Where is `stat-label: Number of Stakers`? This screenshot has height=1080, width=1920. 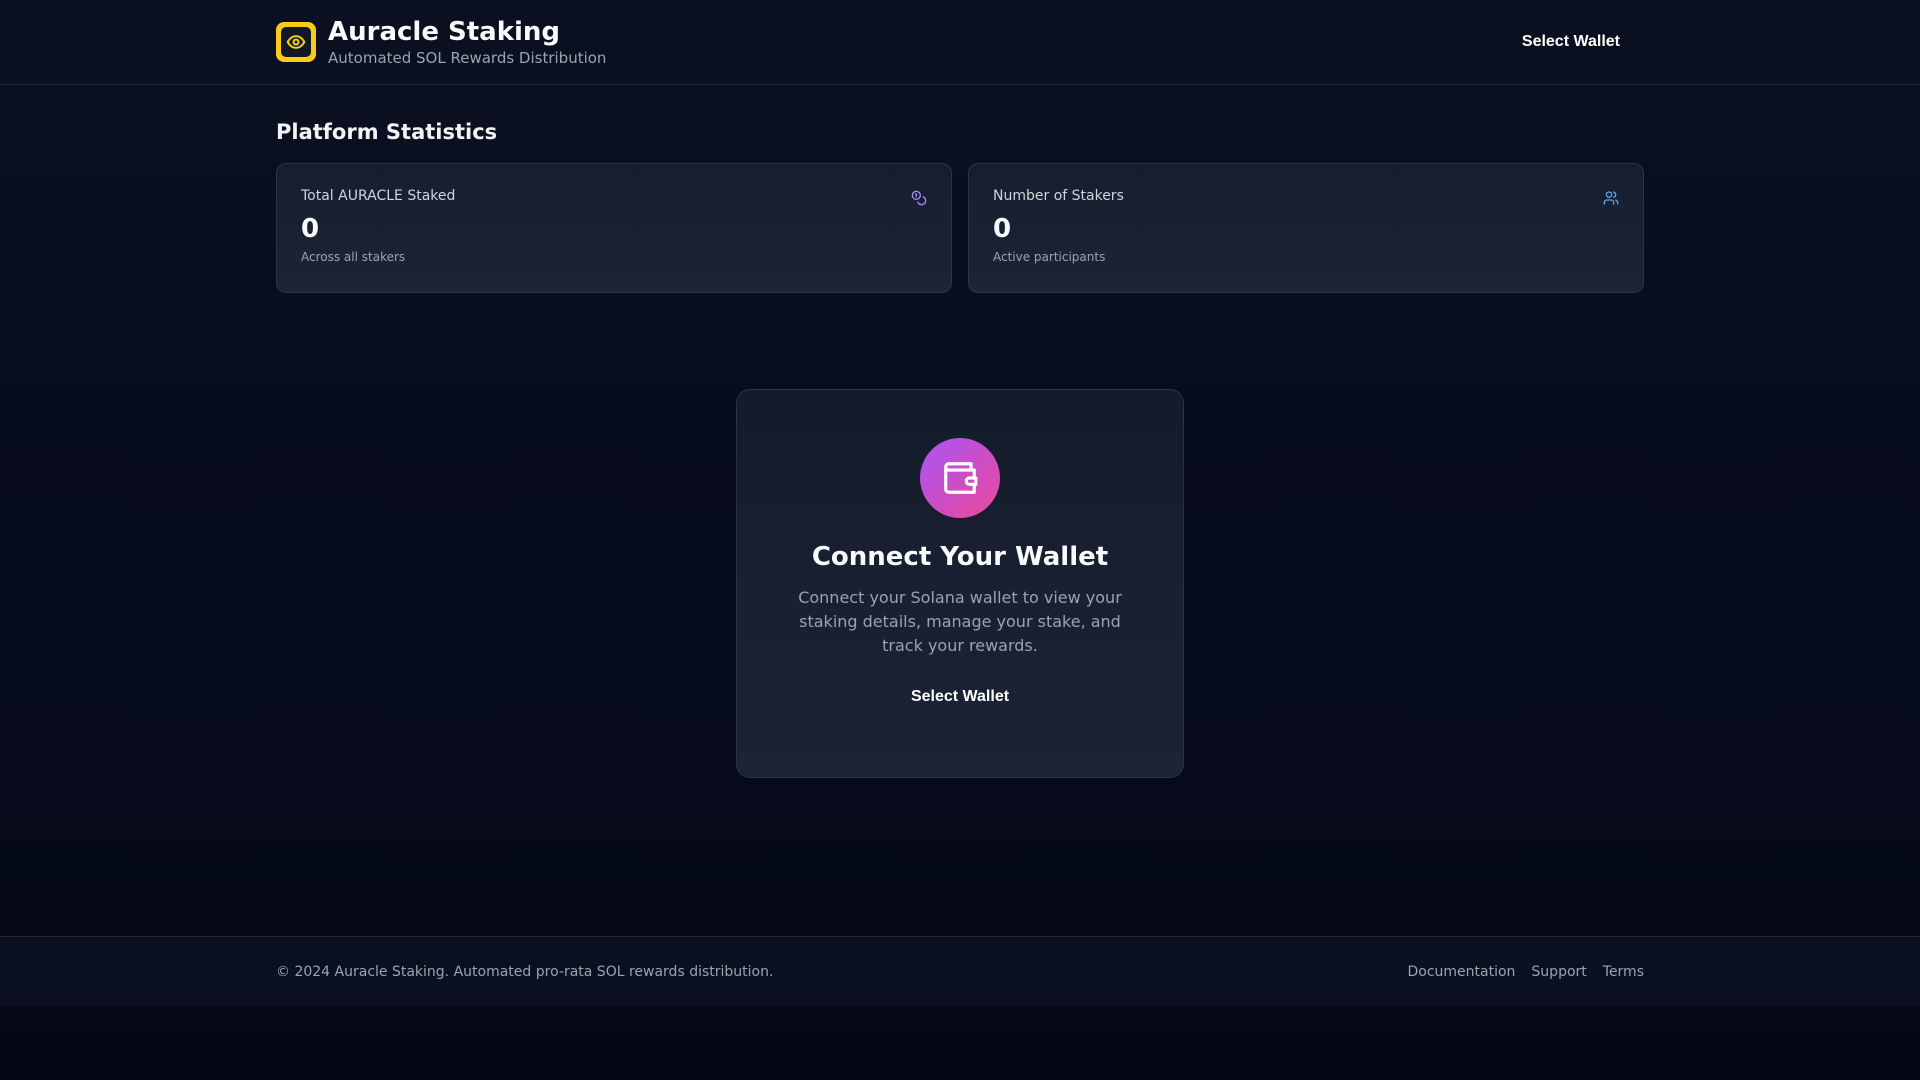 stat-label: Number of Stakers is located at coordinates (1058, 196).